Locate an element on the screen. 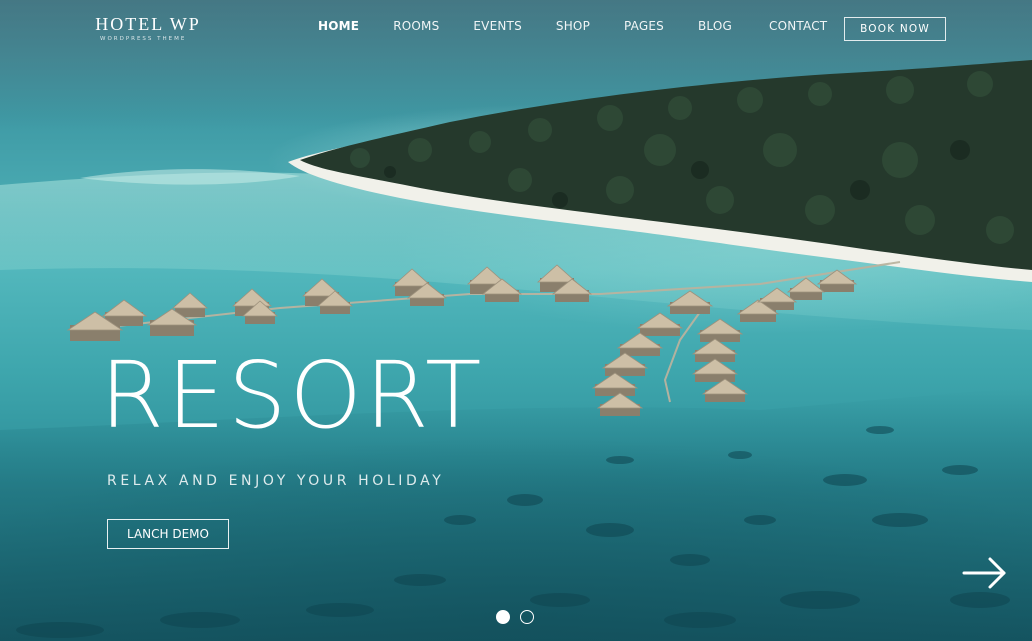 The height and width of the screenshot is (641, 1032). launch-demo-button: LANCH DEMO is located at coordinates (168, 534).